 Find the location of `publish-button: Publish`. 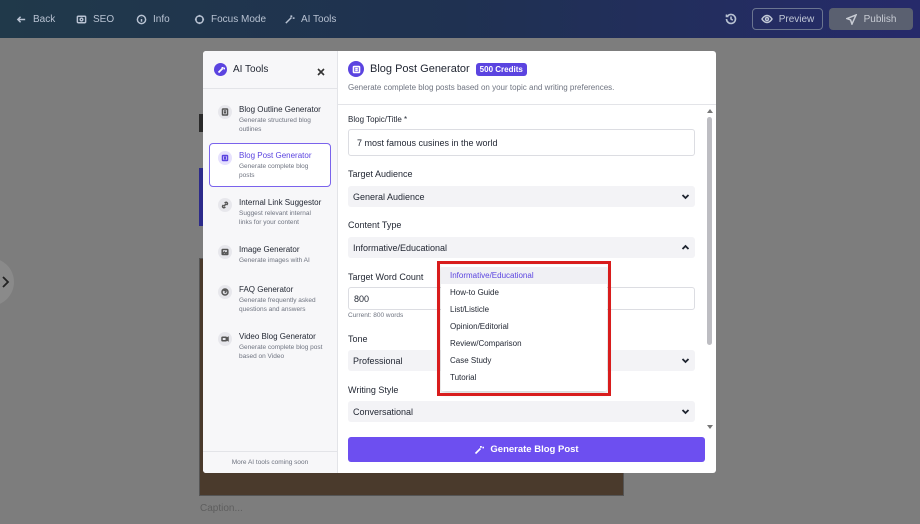

publish-button: Publish is located at coordinates (871, 19).